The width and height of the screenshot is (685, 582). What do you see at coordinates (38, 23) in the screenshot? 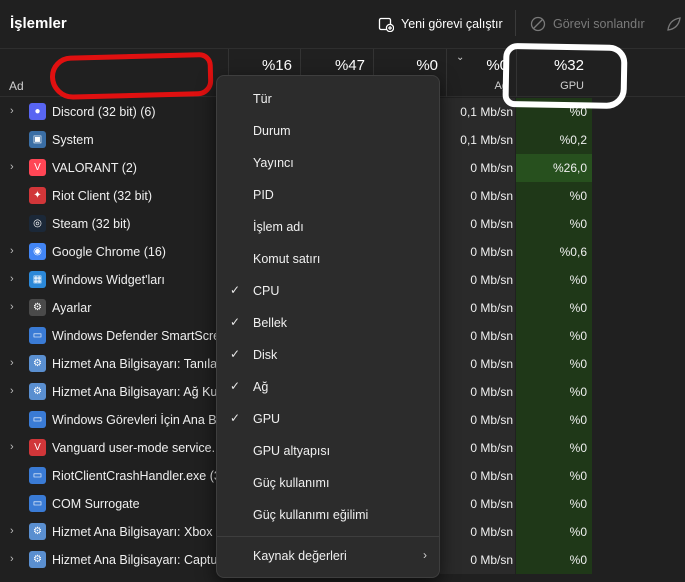
I see `page-title: İşlemler` at bounding box center [38, 23].